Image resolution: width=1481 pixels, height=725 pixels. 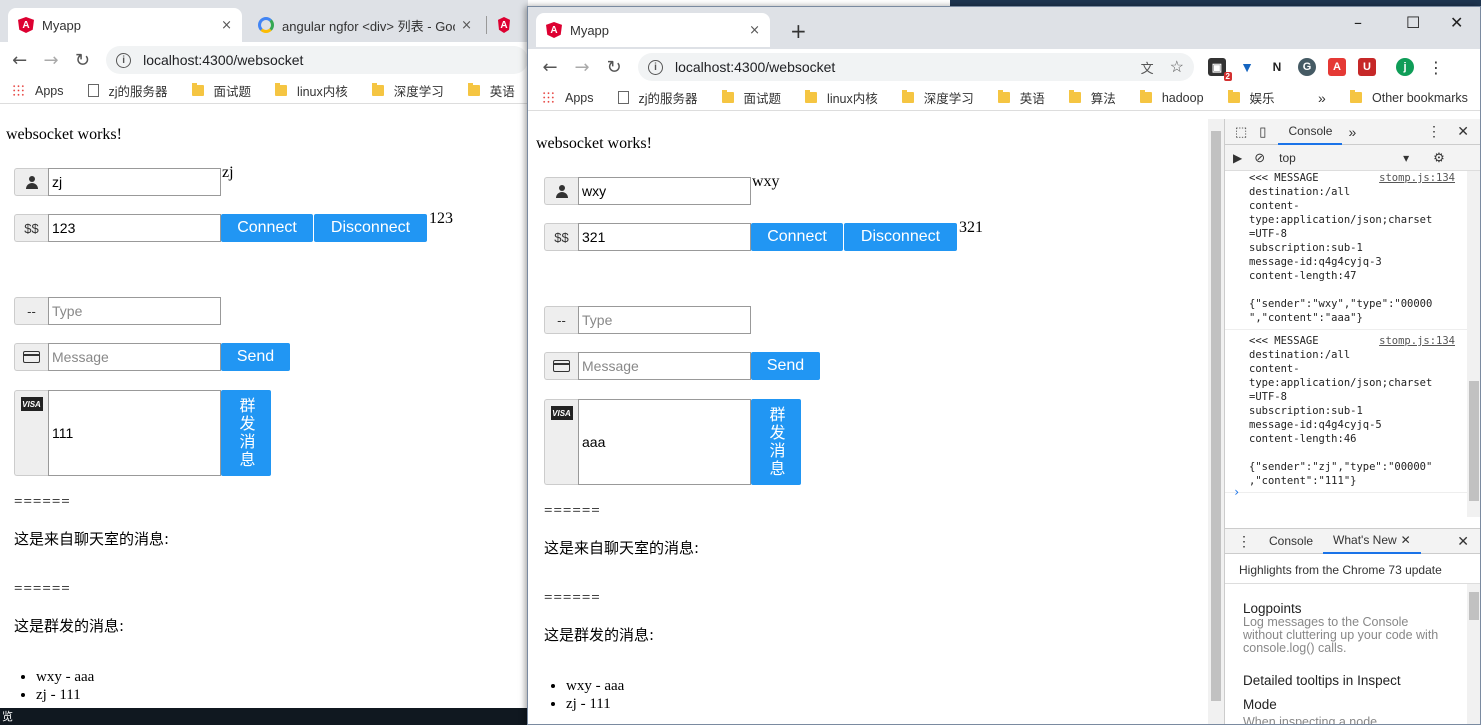 I want to click on money-input: 123, so click(x=134, y=228).